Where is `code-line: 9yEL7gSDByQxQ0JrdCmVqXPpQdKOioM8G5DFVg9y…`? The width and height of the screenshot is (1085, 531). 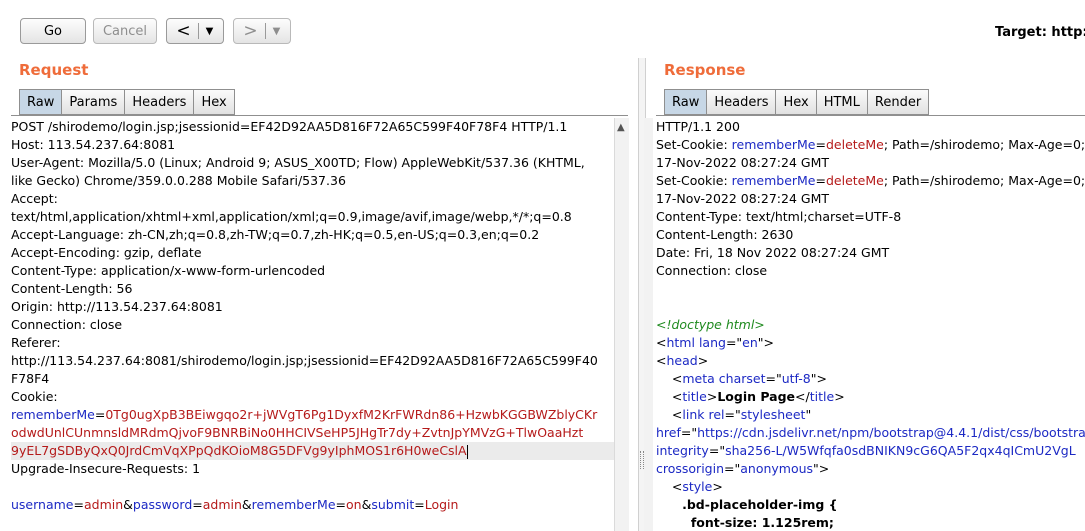
code-line: 9yEL7gSDByQxQ0JrdCmVqXPpQdKOioM8G5DFVg9y… is located at coordinates (312, 451).